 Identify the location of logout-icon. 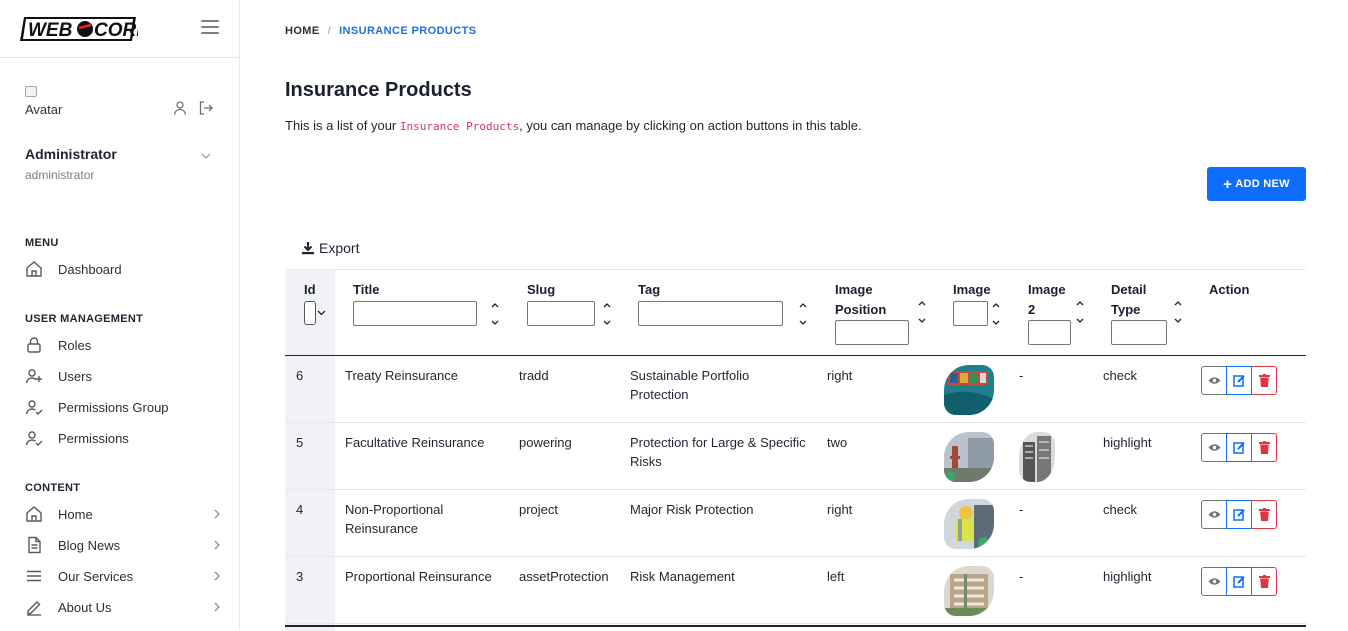
(206, 108).